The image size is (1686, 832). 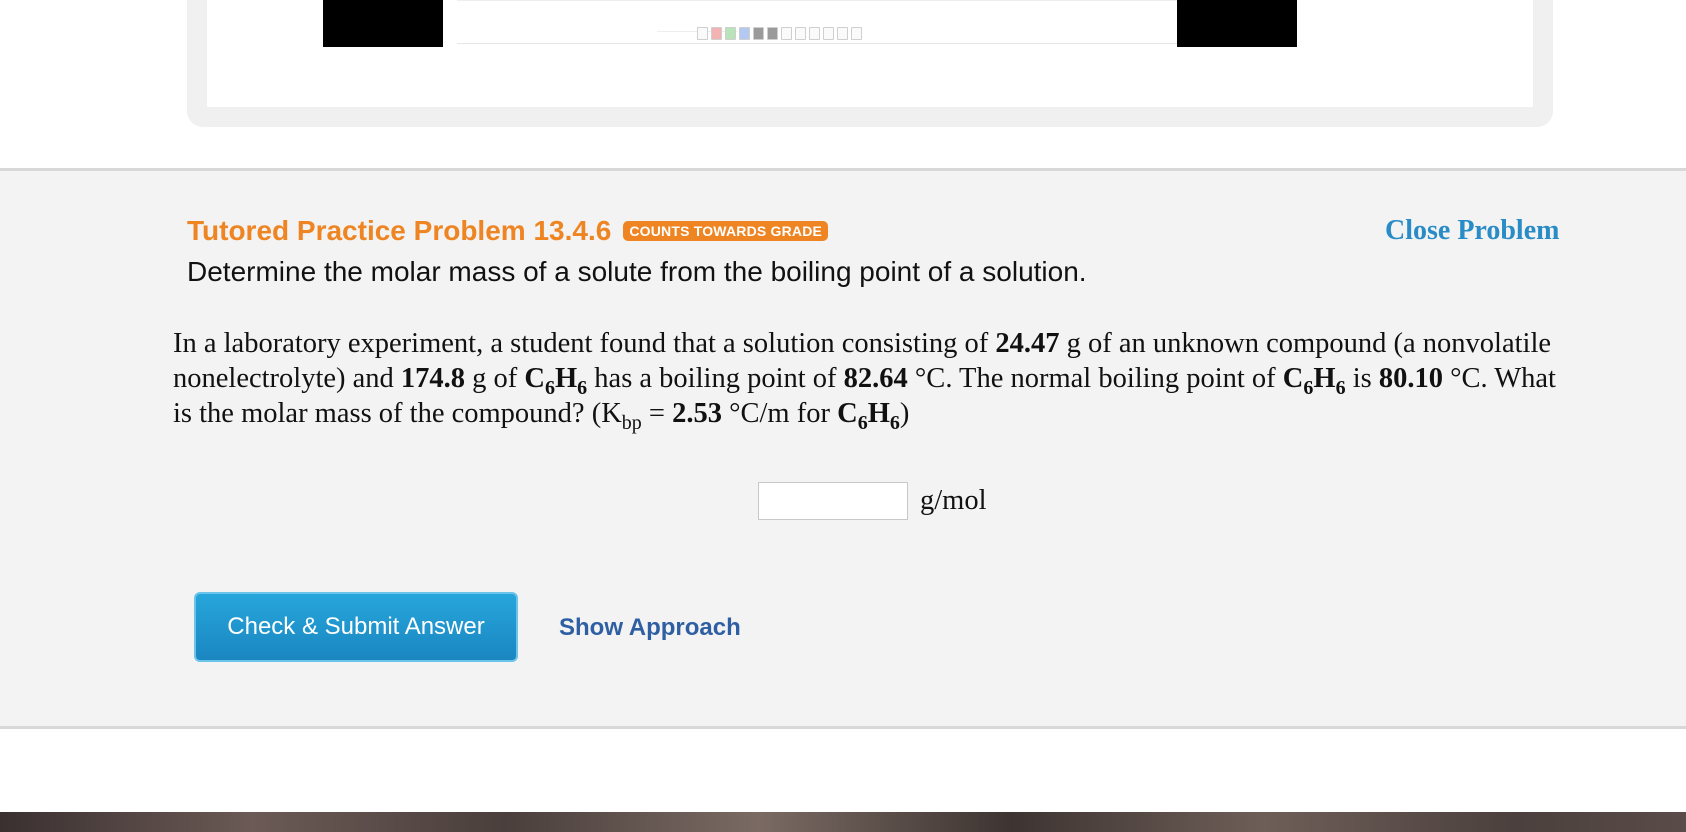 What do you see at coordinates (433, 378) in the screenshot?
I see `solvent-mass: 174.8` at bounding box center [433, 378].